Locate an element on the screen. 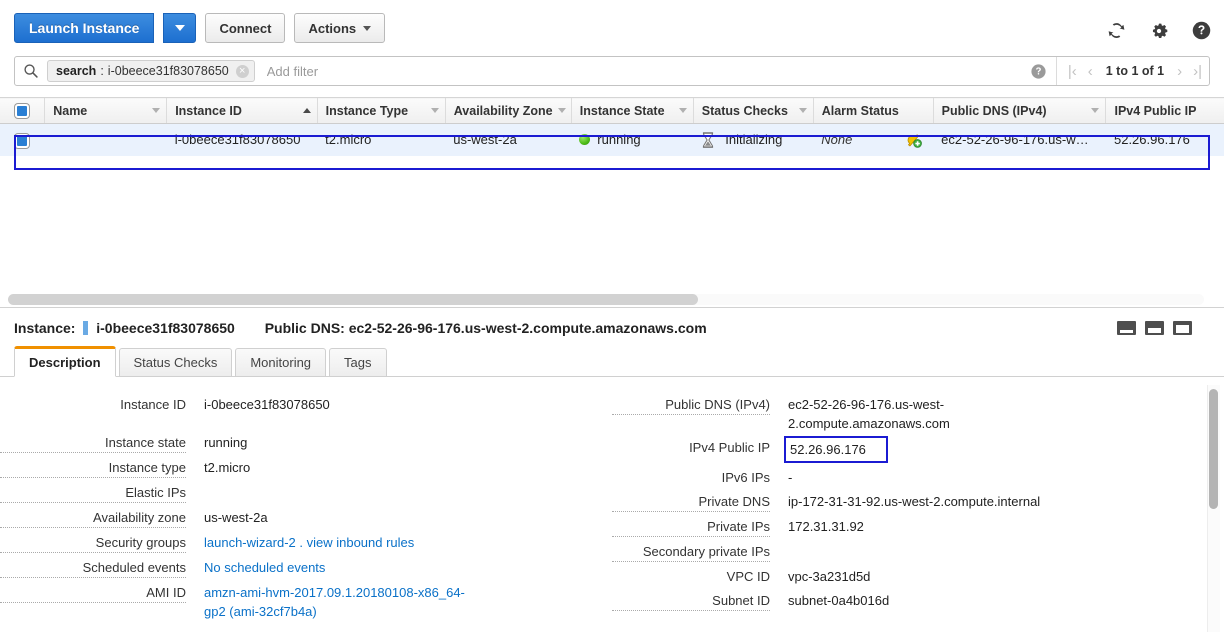 The width and height of the screenshot is (1224, 632). active-filter-pill: search : i-0beece31f83078650 × is located at coordinates (151, 71).